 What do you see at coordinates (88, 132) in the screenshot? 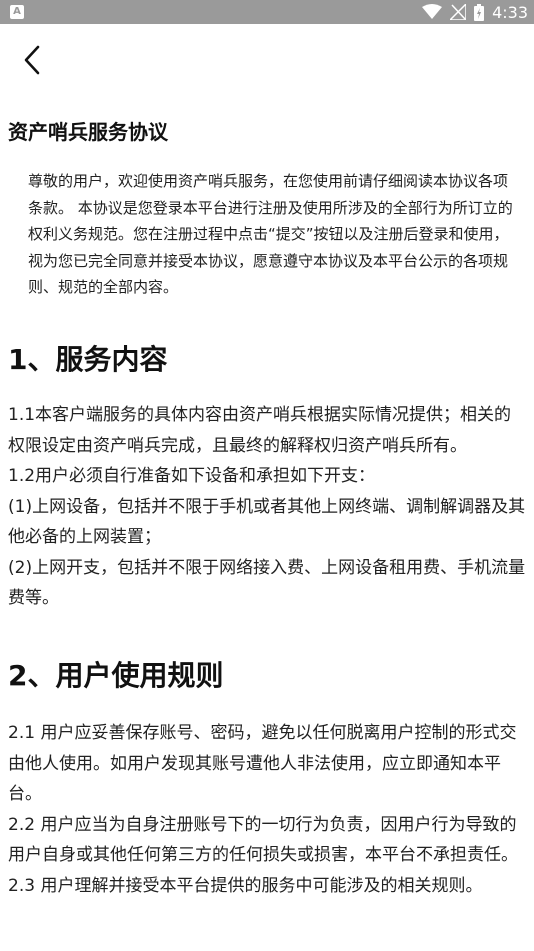
I see `page-title: 资产哨兵服务协议` at bounding box center [88, 132].